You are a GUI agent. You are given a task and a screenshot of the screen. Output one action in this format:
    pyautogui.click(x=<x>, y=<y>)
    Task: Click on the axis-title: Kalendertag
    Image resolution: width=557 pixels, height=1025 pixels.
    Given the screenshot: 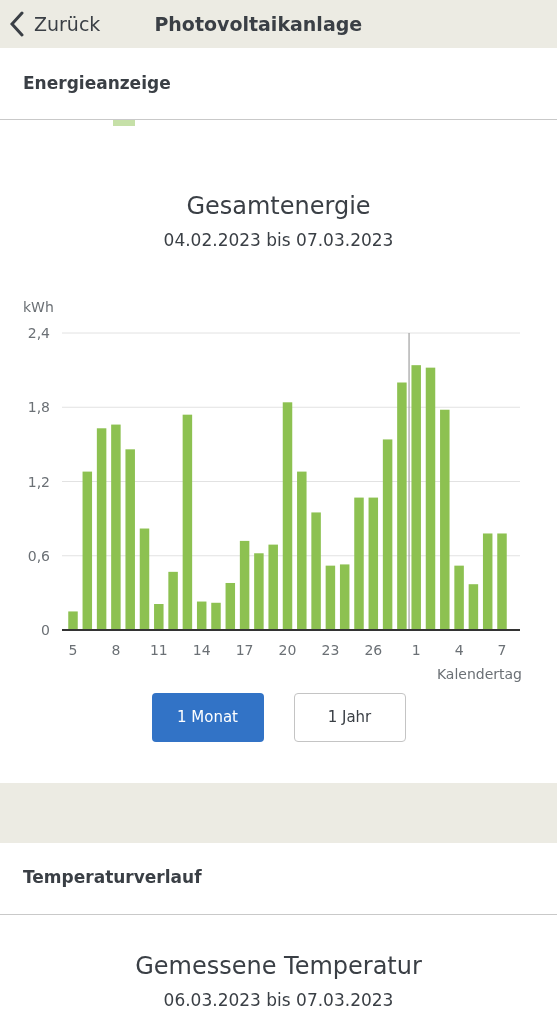 What is the action you would take?
    pyautogui.click(x=479, y=673)
    